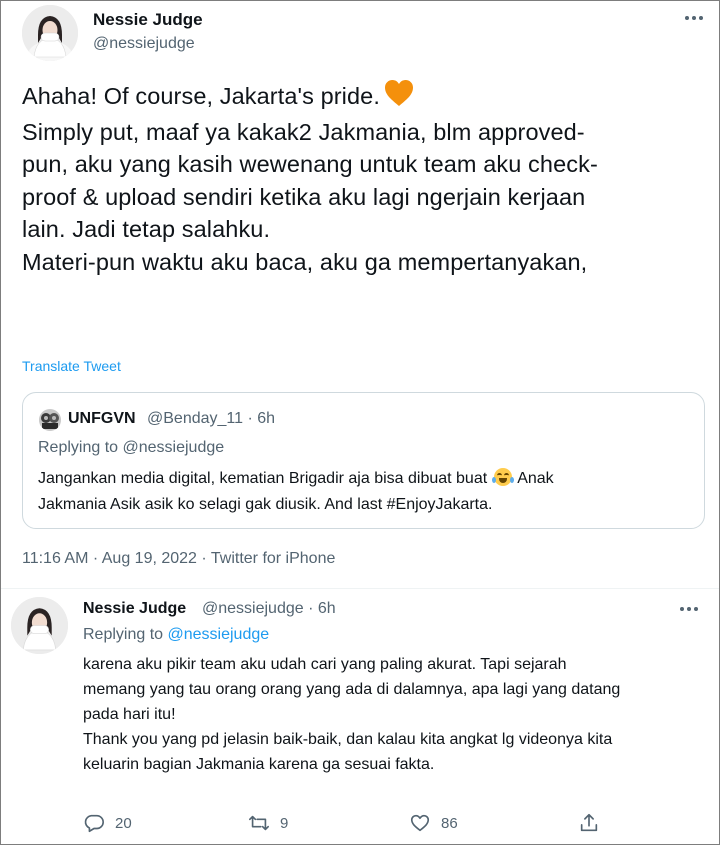 This screenshot has height=845, width=720. What do you see at coordinates (399, 97) in the screenshot?
I see `orange-heart-icon` at bounding box center [399, 97].